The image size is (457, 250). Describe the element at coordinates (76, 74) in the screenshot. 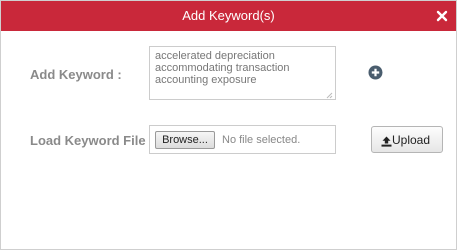

I see `add-keyword-label: Add Keyword :` at that location.